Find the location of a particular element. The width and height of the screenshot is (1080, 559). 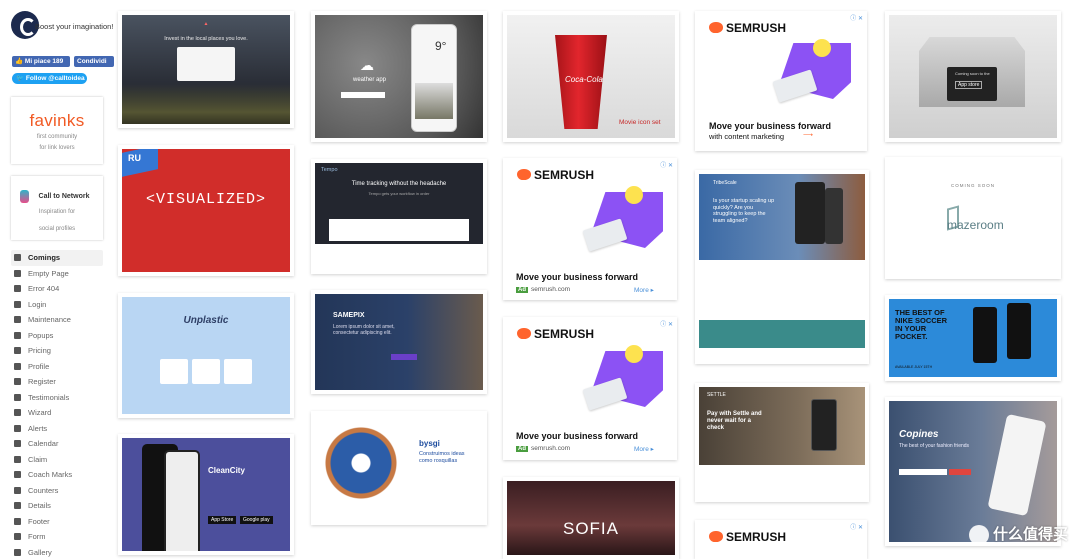

menu-item-label: Details is located at coordinates (39, 506).